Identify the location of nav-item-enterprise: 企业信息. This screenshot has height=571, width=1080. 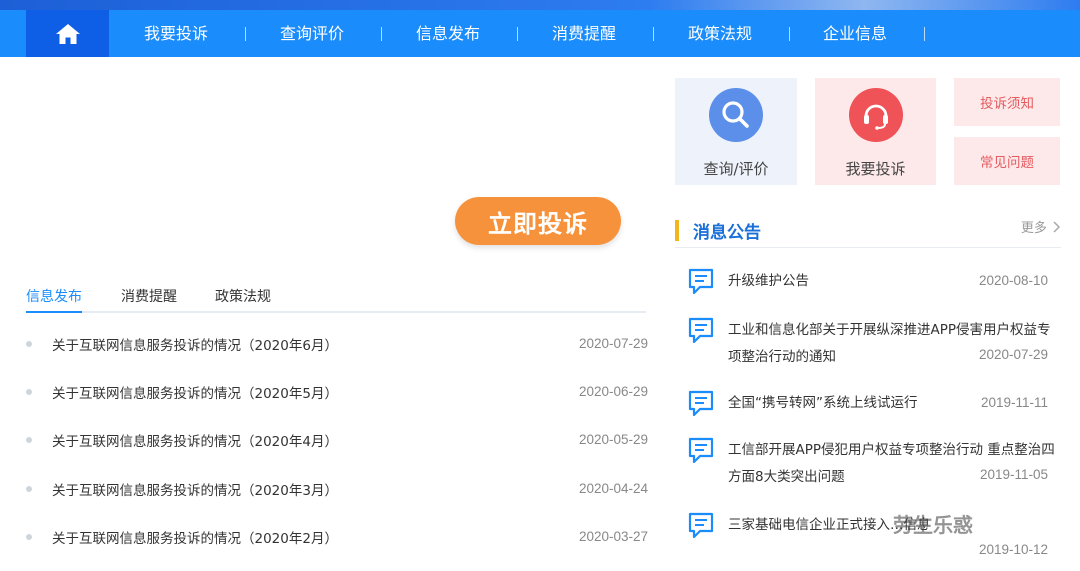
(855, 33).